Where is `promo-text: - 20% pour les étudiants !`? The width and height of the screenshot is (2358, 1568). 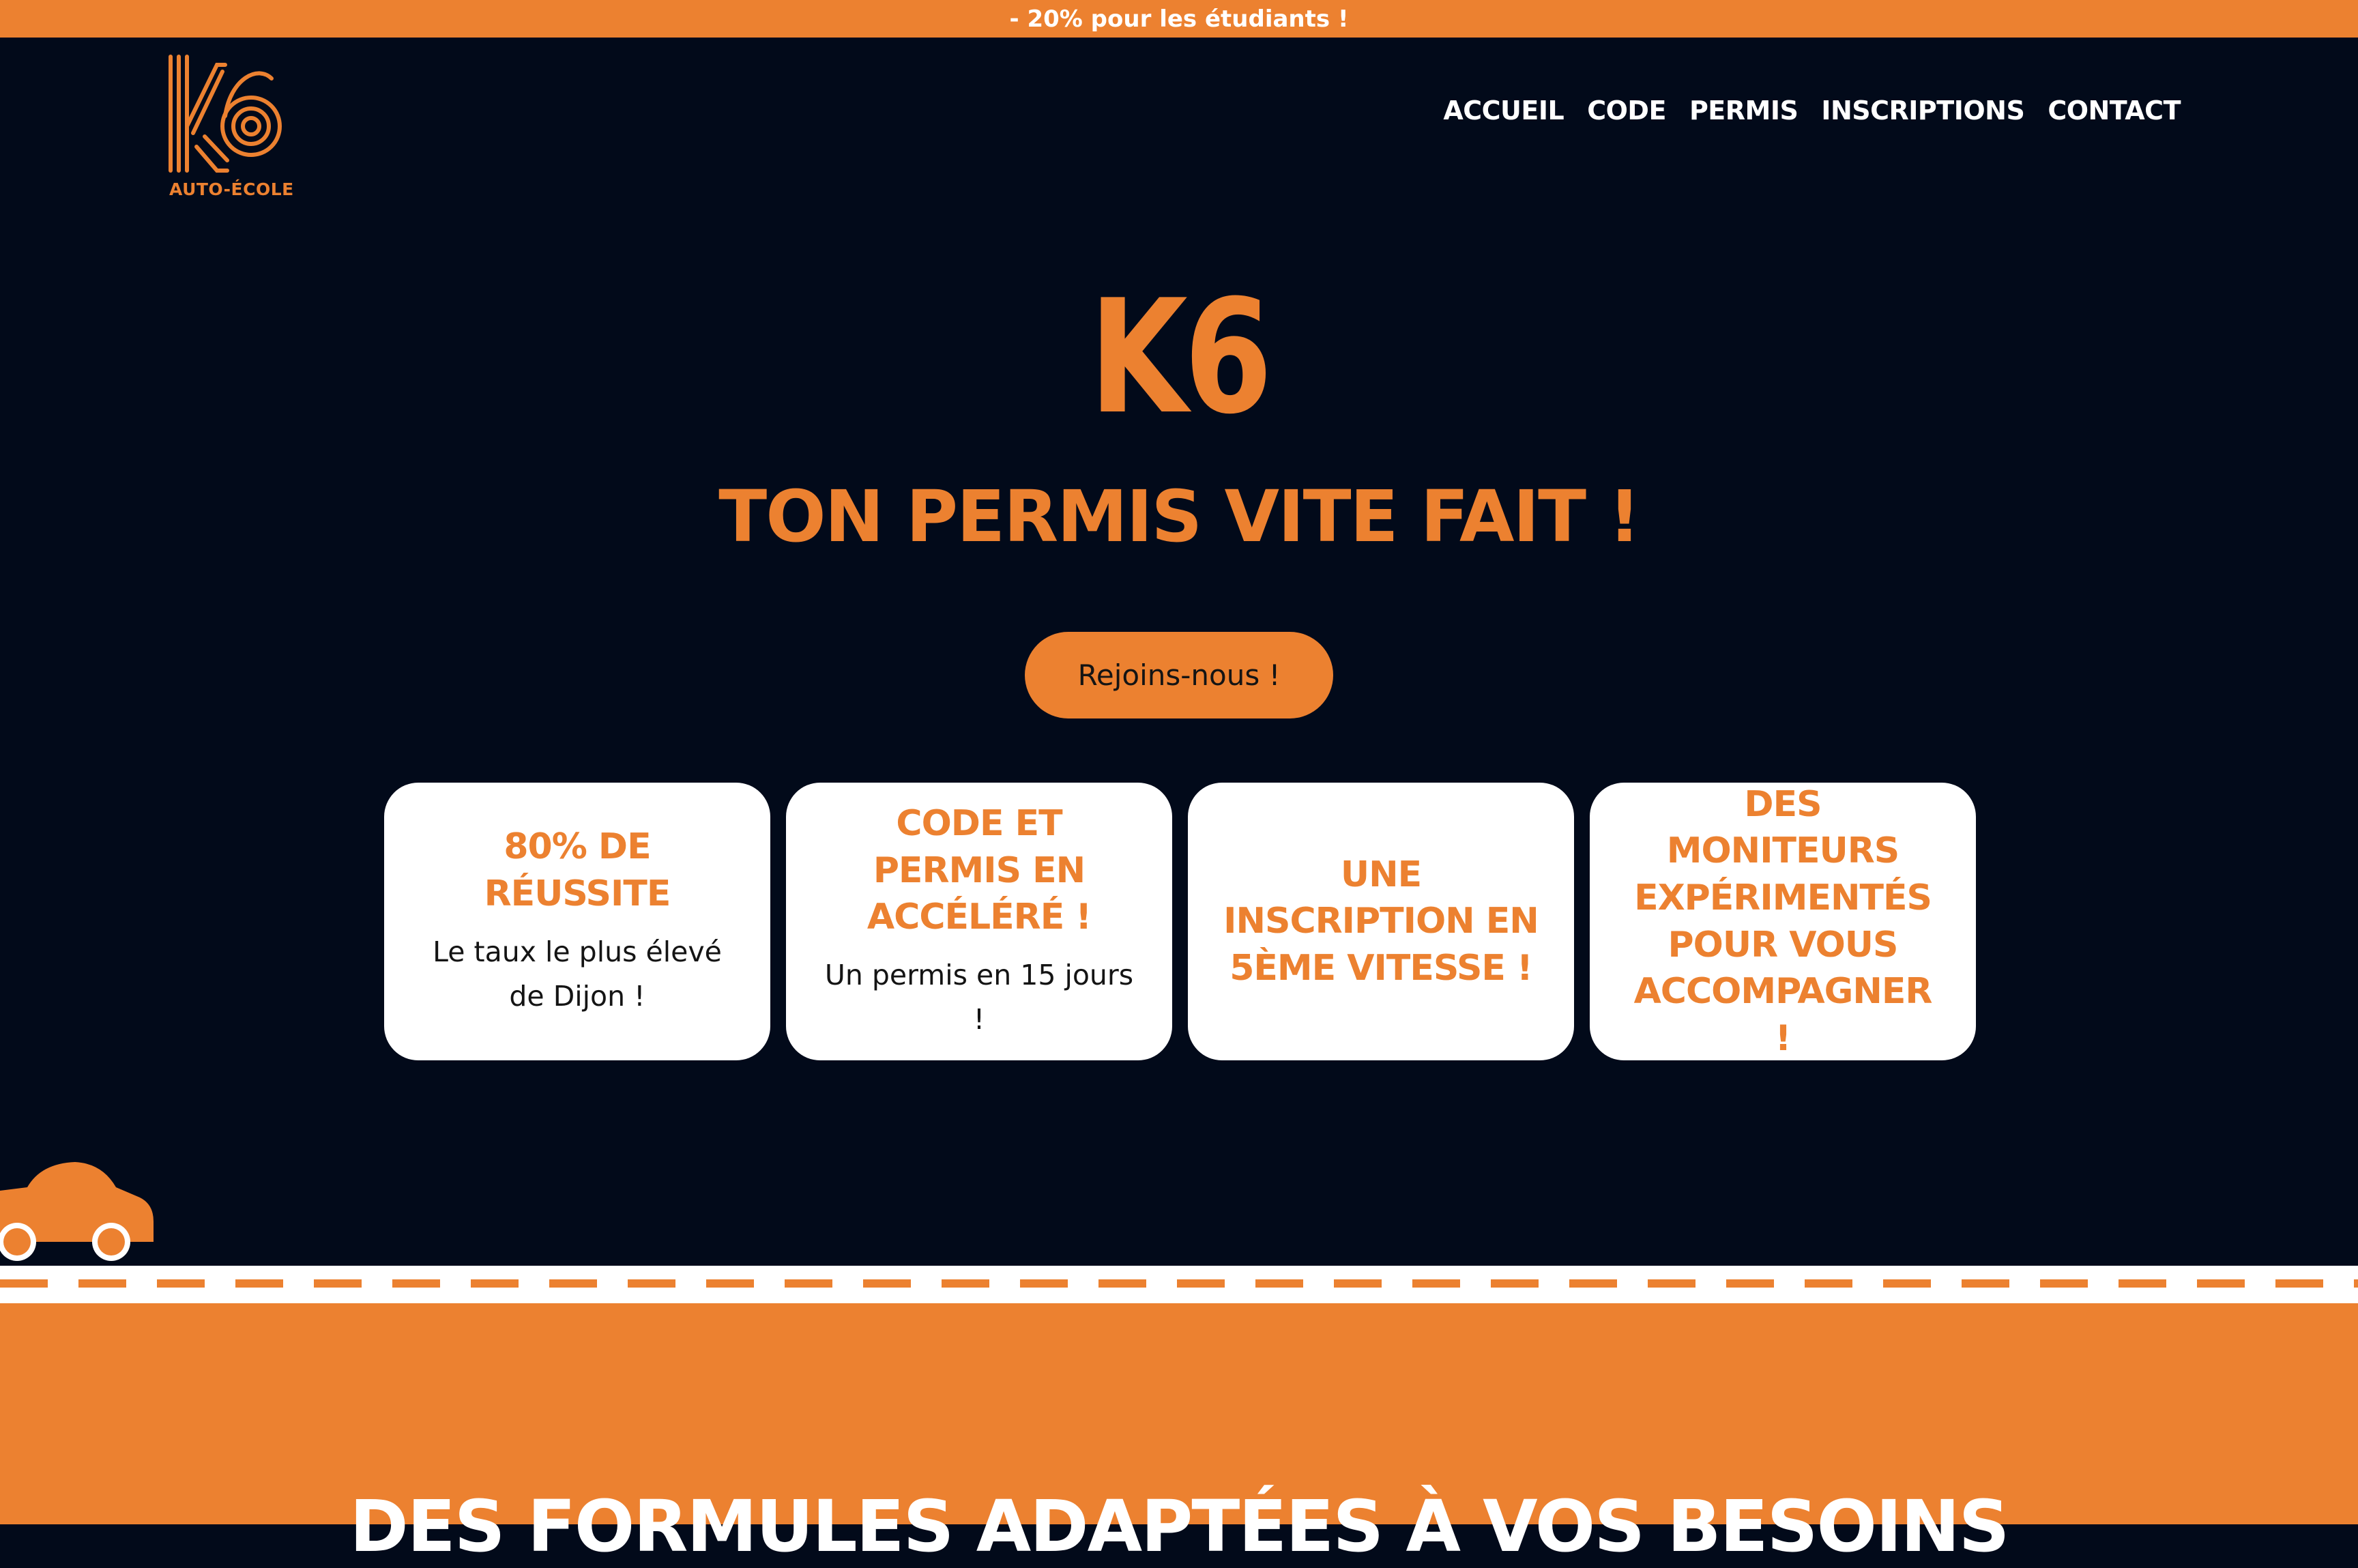 promo-text: - 20% pour les étudiants ! is located at coordinates (1179, 19).